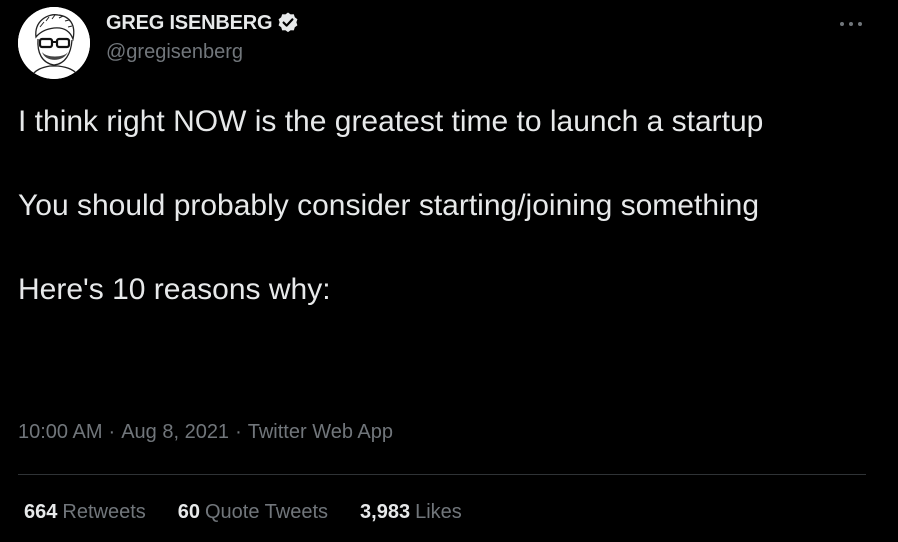  What do you see at coordinates (288, 23) in the screenshot?
I see `verified-badge-icon` at bounding box center [288, 23].